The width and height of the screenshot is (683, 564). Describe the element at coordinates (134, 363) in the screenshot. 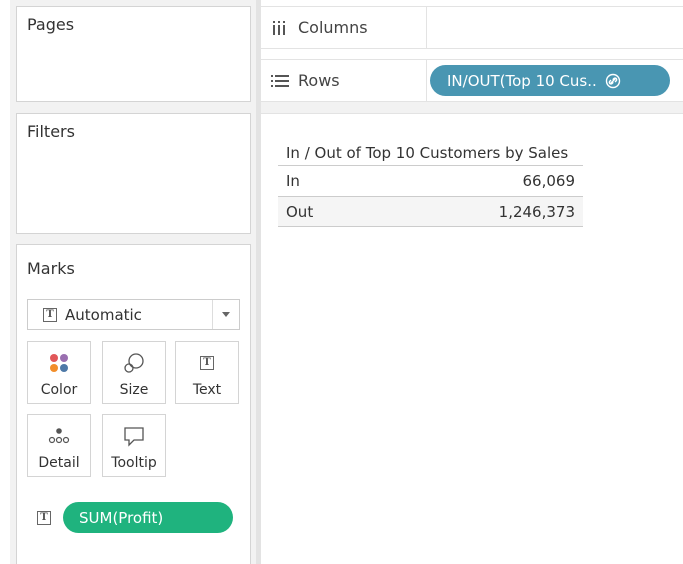

I see `size-icon` at that location.